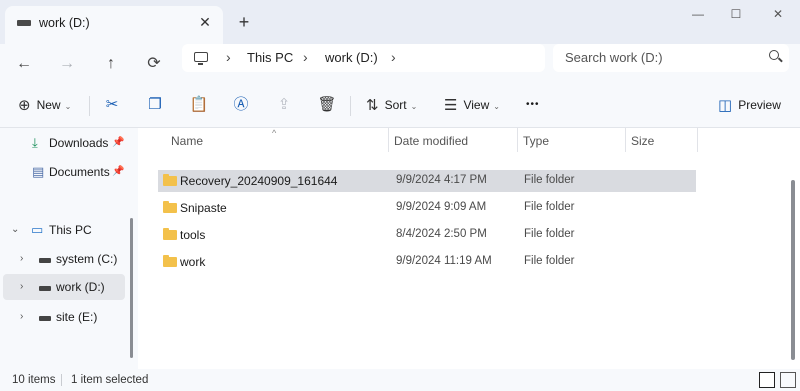  What do you see at coordinates (193, 235) in the screenshot?
I see `file-name: tools` at bounding box center [193, 235].